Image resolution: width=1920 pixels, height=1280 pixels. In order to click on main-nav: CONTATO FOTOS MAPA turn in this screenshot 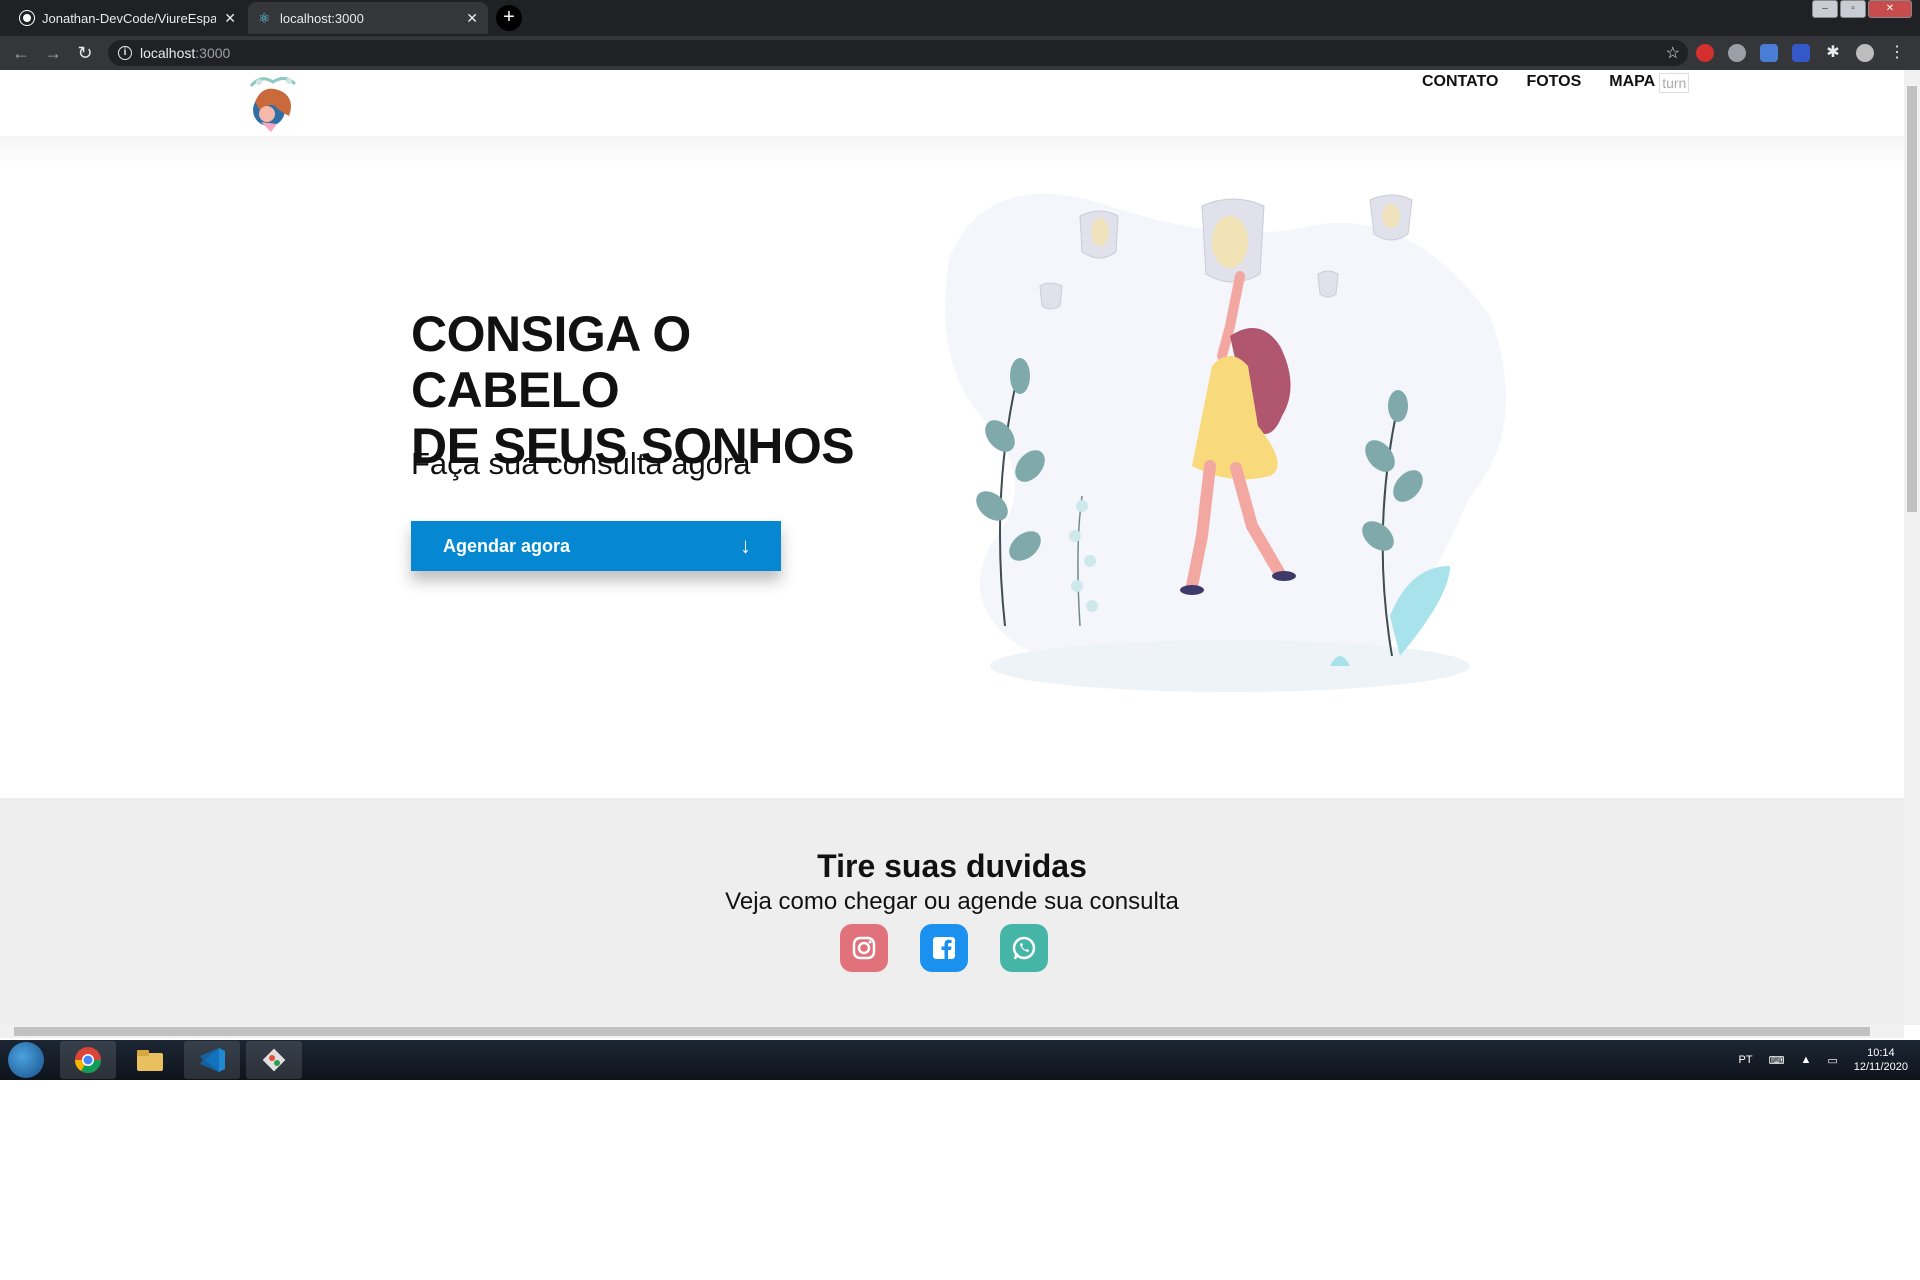, I will do `click(1556, 83)`.